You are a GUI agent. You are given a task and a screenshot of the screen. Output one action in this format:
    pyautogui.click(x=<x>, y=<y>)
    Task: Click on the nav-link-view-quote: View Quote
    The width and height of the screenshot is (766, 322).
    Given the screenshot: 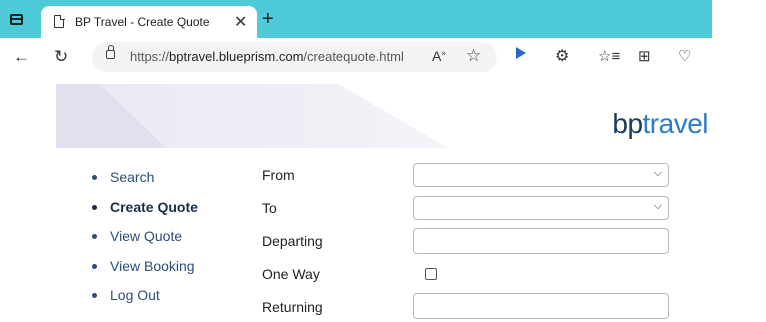 What is the action you would take?
    pyautogui.click(x=146, y=236)
    